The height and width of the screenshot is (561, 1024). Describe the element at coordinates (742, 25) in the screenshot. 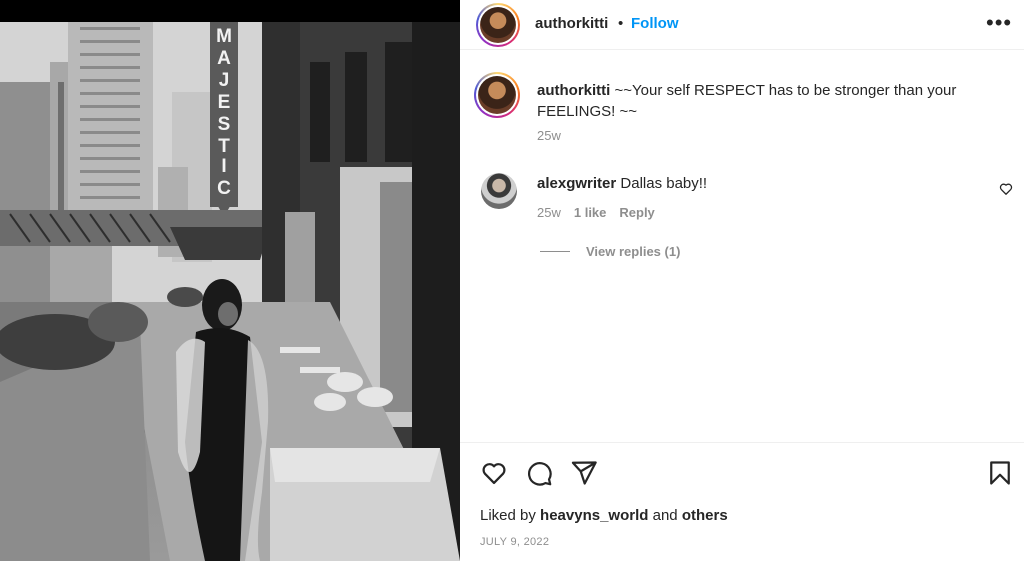

I see `post-header: authorkitti • Follow •••` at that location.